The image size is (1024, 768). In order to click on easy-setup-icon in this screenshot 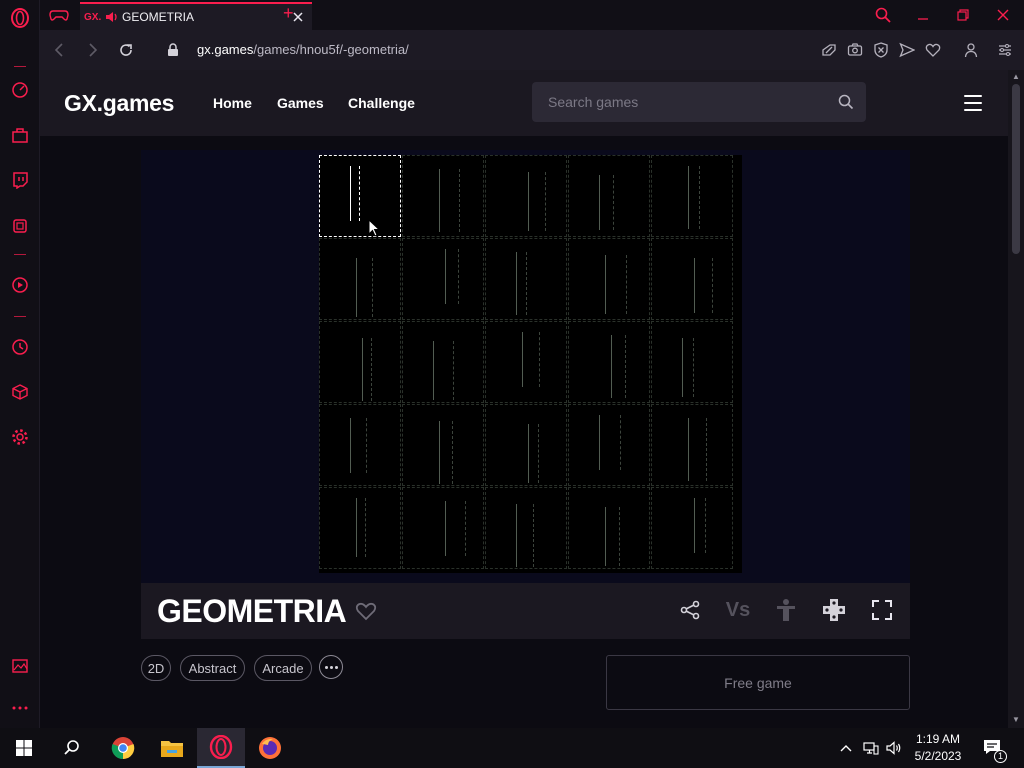, I will do `click(1005, 50)`.